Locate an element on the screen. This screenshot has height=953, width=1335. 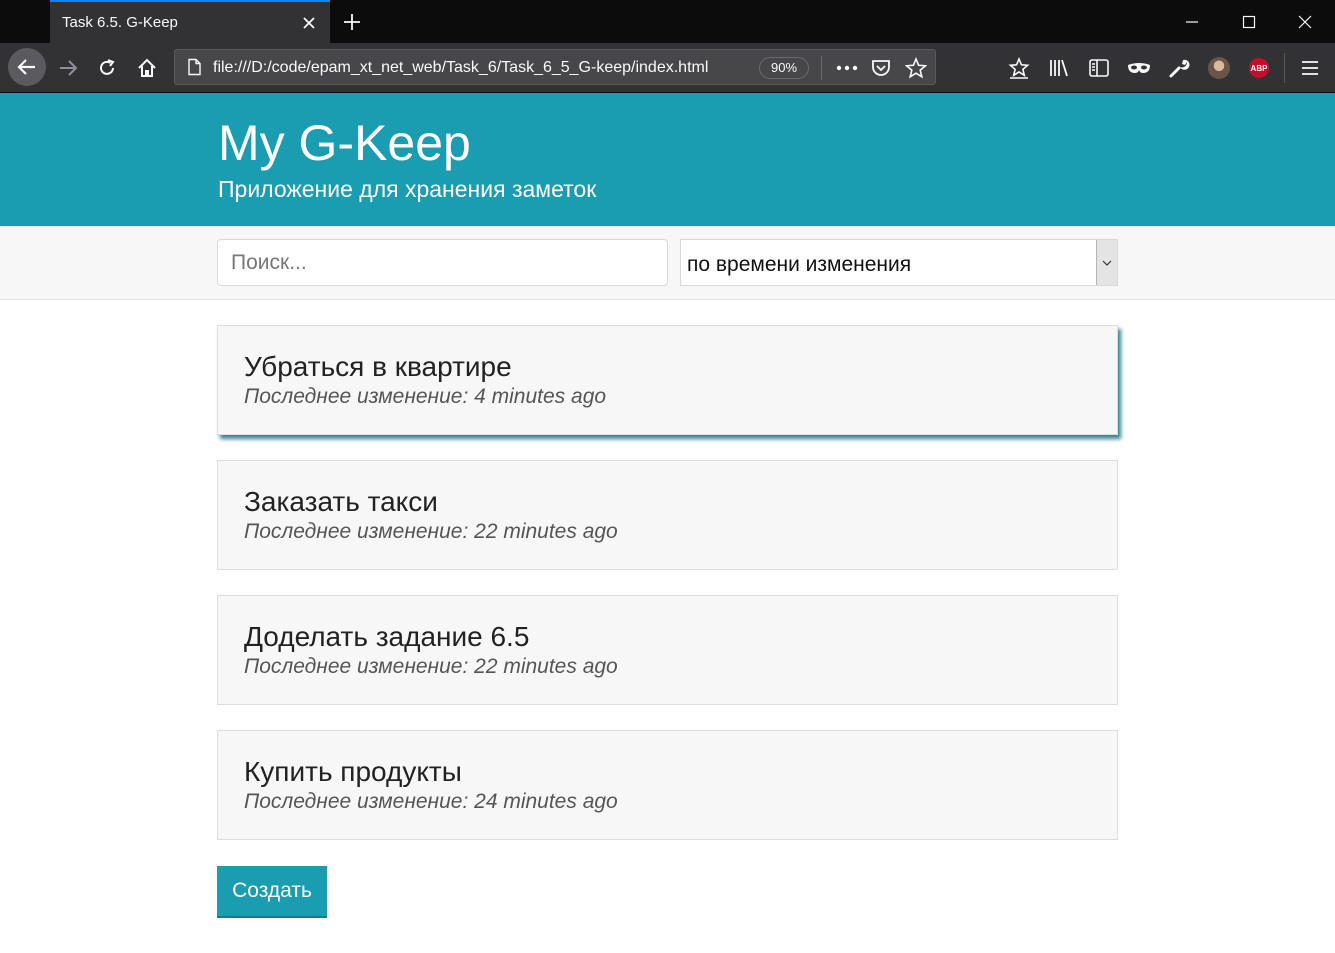
close-window-icon is located at coordinates (1305, 22).